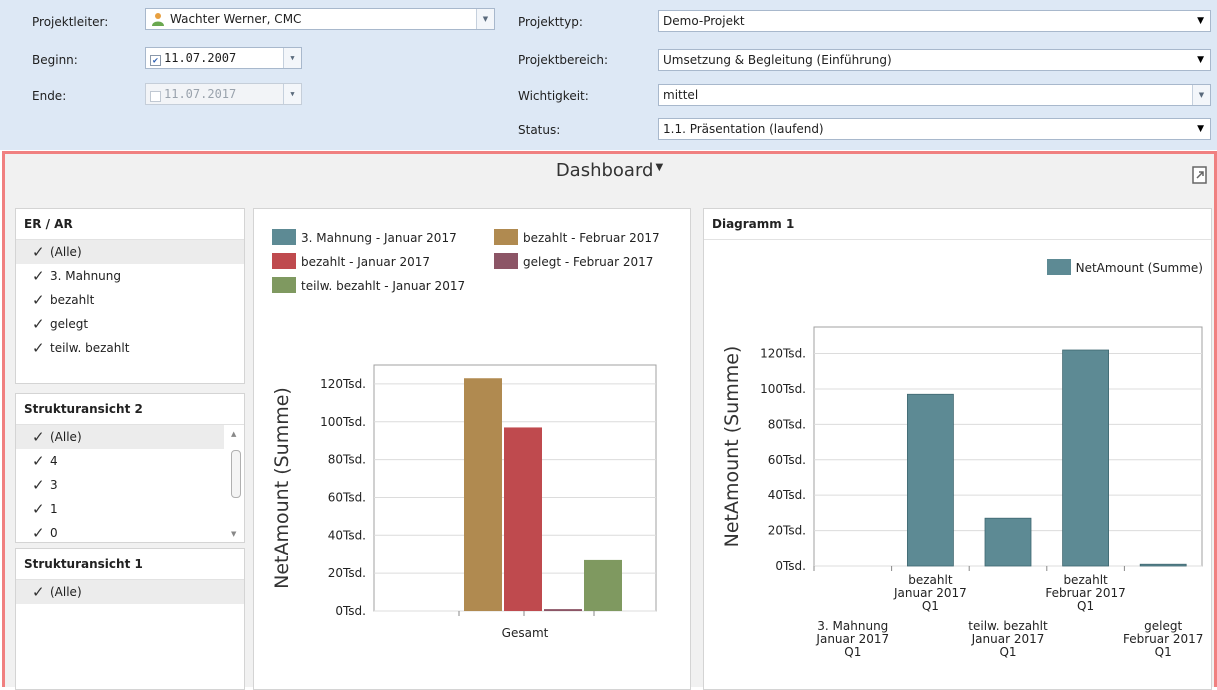 The width and height of the screenshot is (1217, 690). Describe the element at coordinates (130, 224) in the screenshot. I see `filter-panel-title: ER / AR` at that location.